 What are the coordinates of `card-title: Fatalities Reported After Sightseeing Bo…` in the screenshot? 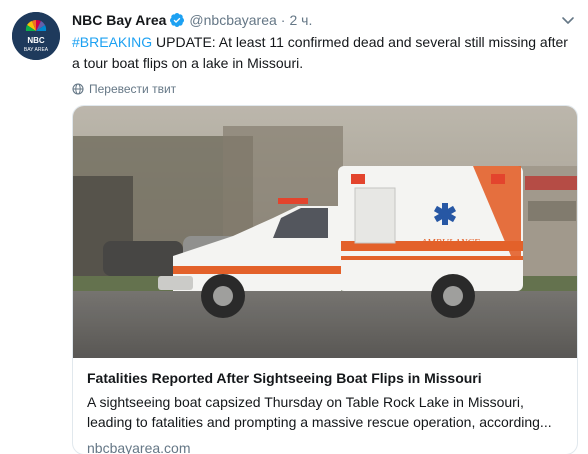 It's located at (326, 378).